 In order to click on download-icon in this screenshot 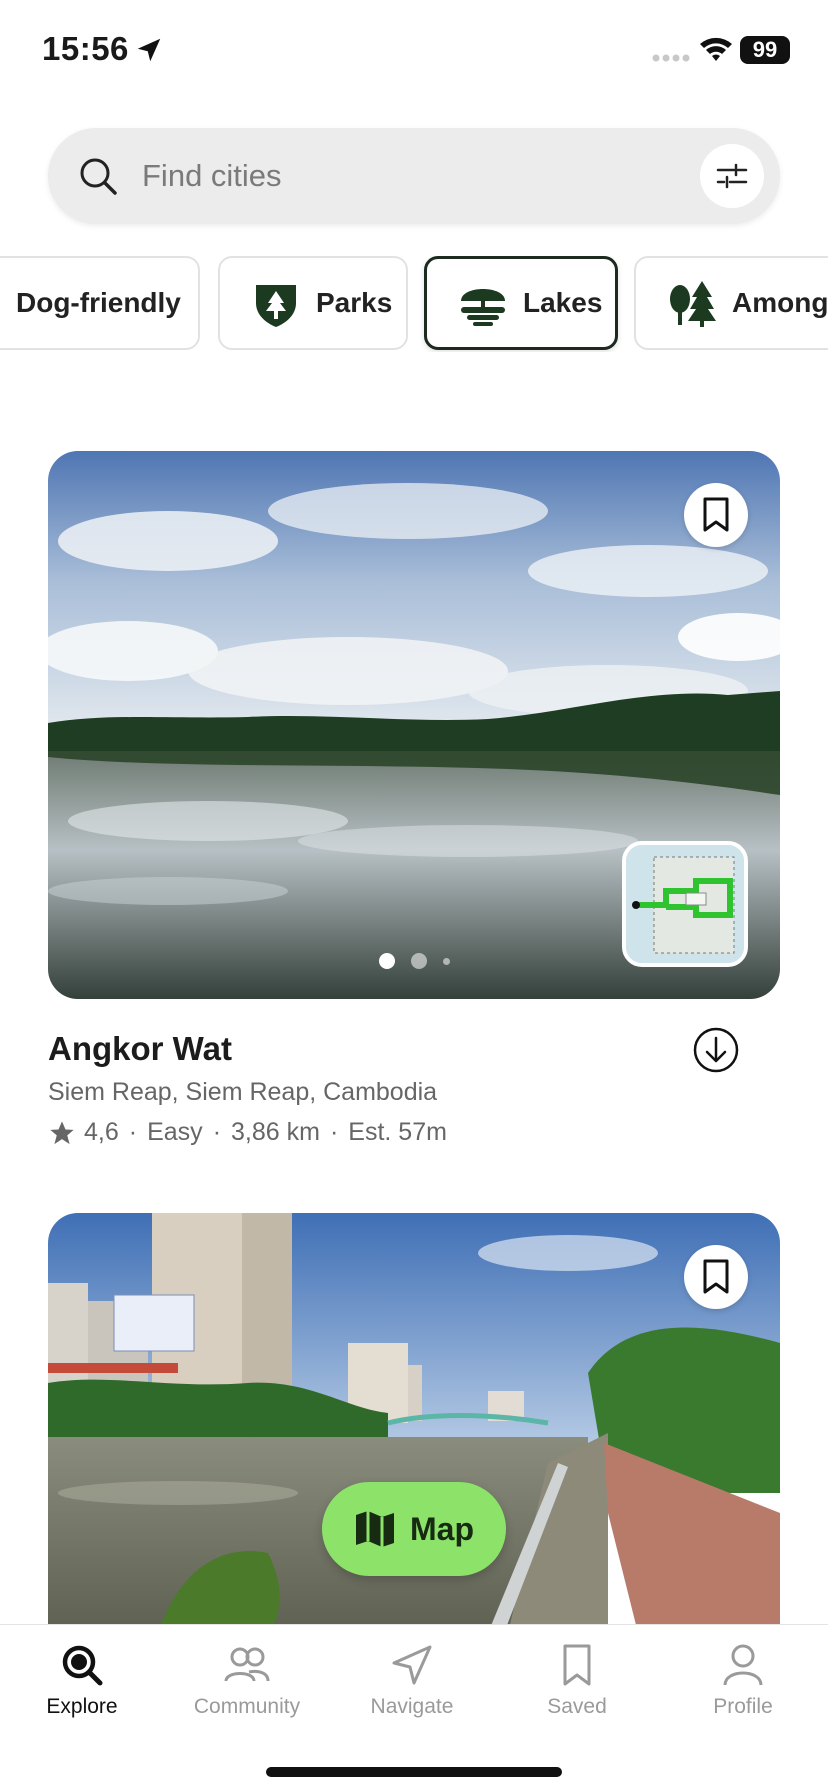, I will do `click(716, 1050)`.